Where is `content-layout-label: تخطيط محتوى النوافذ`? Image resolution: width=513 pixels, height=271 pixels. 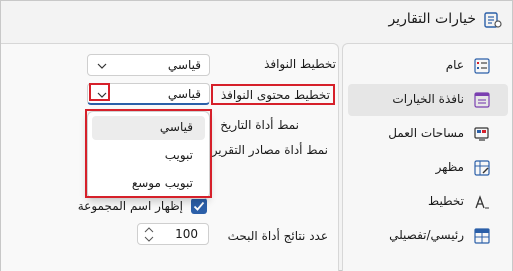 content-layout-label: تخطيط محتوى النوافذ is located at coordinates (275, 95).